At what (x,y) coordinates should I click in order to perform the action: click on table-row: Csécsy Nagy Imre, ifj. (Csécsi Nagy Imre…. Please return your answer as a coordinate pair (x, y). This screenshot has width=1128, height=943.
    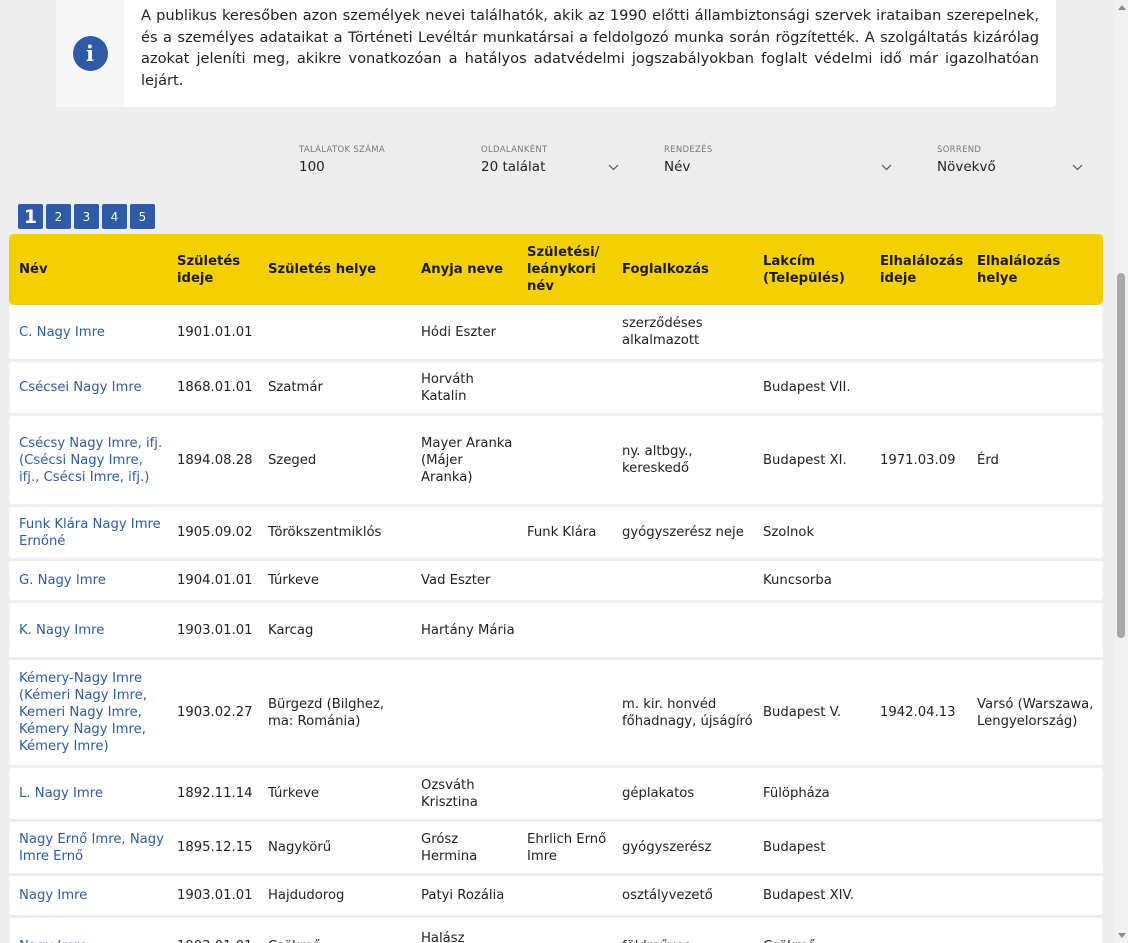
    Looking at the image, I should click on (556, 460).